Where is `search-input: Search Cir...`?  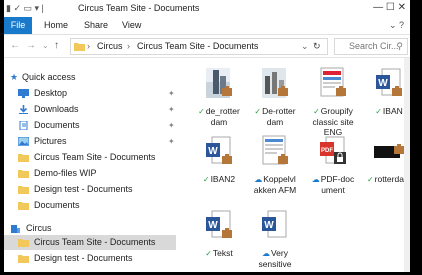
search-input: Search Cir... is located at coordinates (374, 46).